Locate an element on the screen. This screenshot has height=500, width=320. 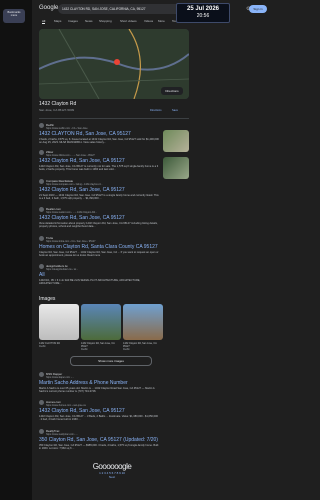
sign-in-button: Sign in is located at coordinates (258, 9).